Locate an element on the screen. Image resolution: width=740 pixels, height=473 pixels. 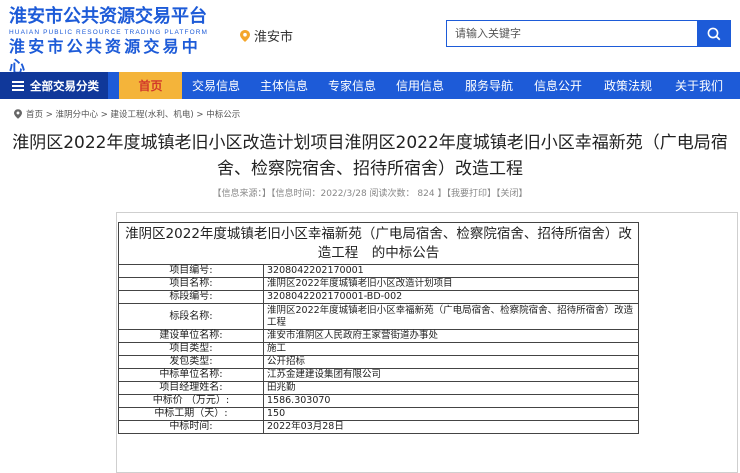
table-row: 标段编号: 3208042202170001-BD-002 is located at coordinates (378, 297).